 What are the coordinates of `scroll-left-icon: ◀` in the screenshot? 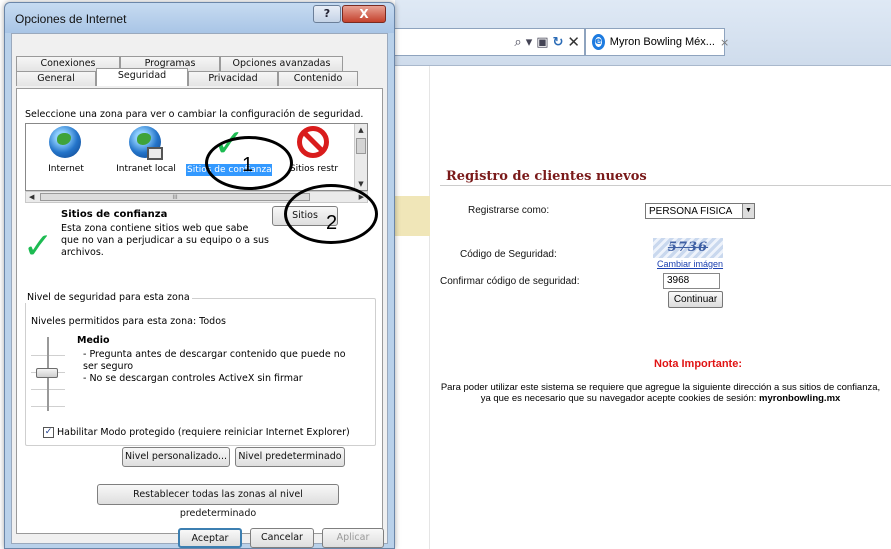 It's located at (31, 197).